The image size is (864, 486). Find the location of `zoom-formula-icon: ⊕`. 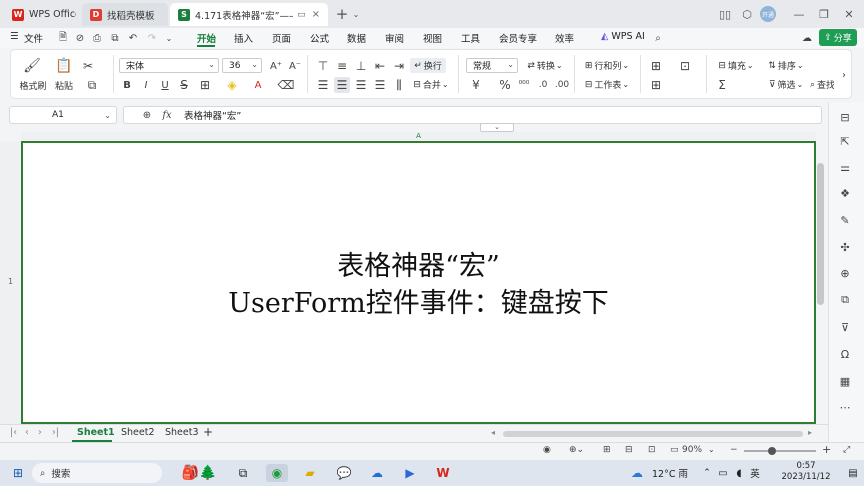

zoom-formula-icon: ⊕ is located at coordinates (147, 115).